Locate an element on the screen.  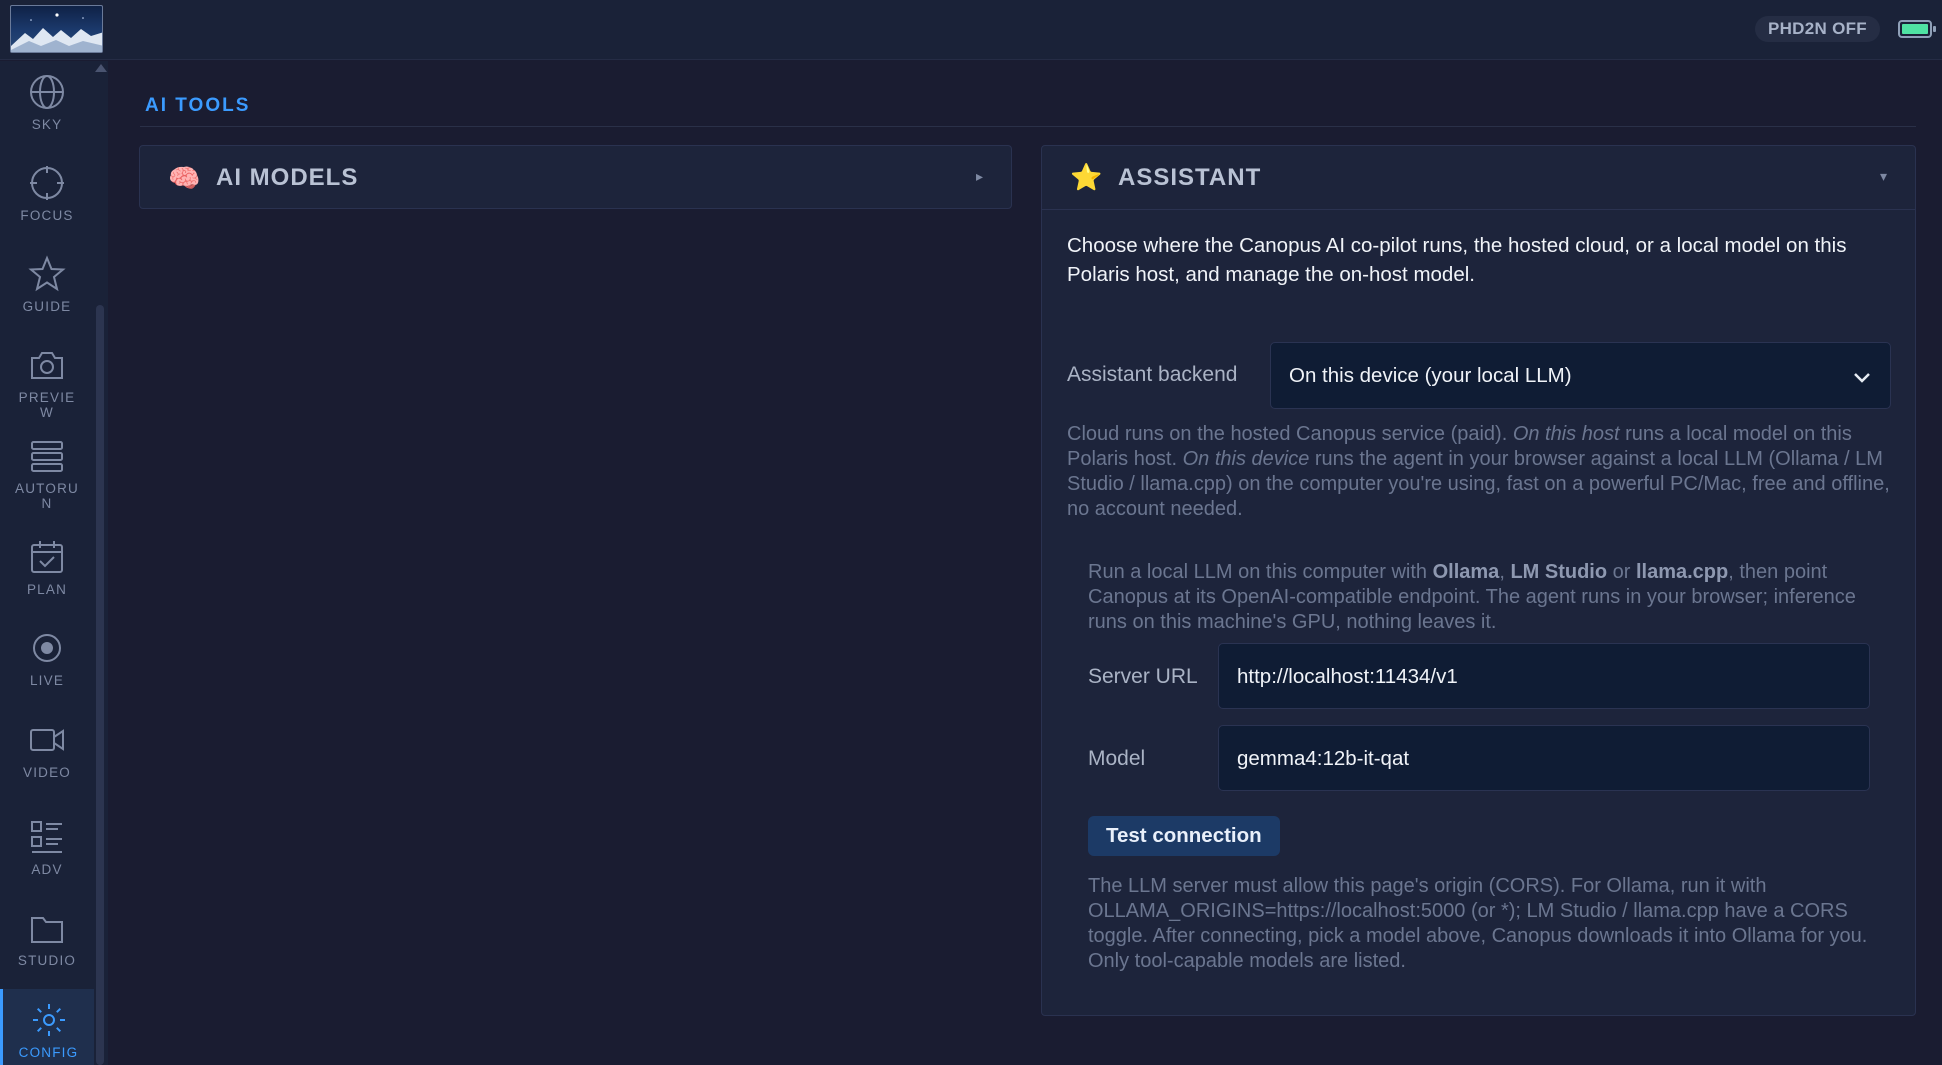
sidebar-item-config: CONFIG is located at coordinates (47, 1027).